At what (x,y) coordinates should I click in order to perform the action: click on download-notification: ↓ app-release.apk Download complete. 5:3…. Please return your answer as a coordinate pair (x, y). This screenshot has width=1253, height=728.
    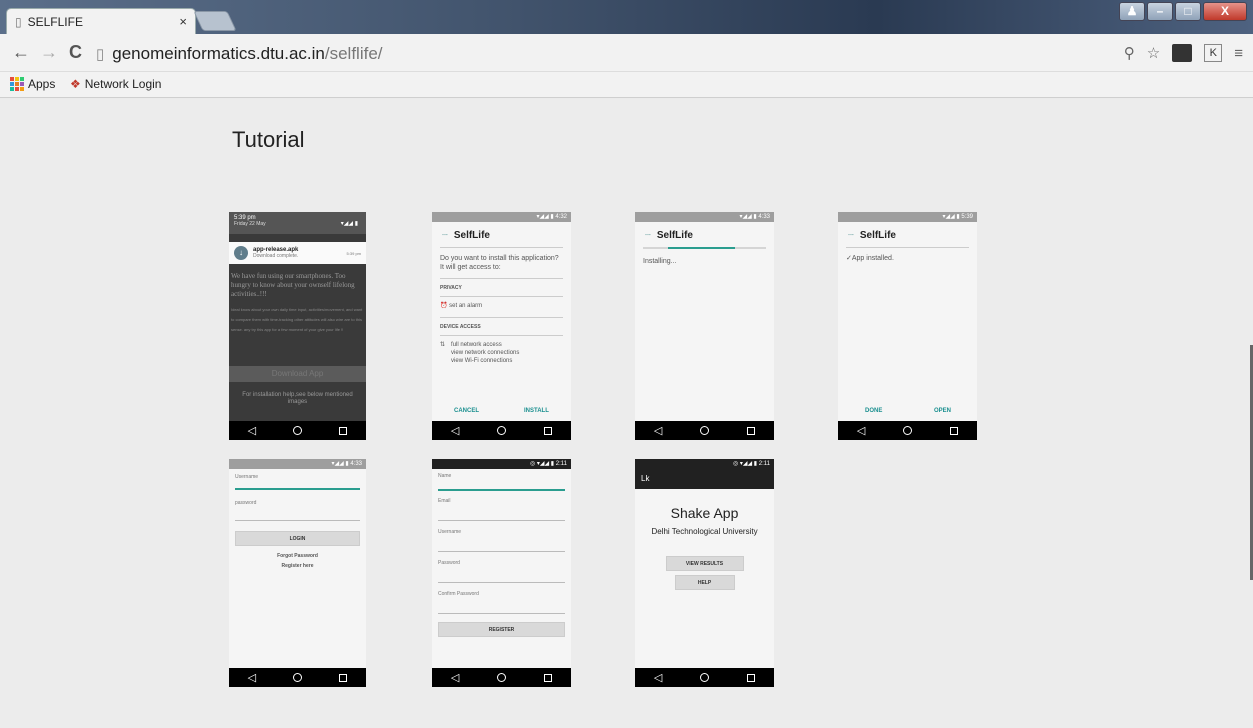
    Looking at the image, I should click on (297, 253).